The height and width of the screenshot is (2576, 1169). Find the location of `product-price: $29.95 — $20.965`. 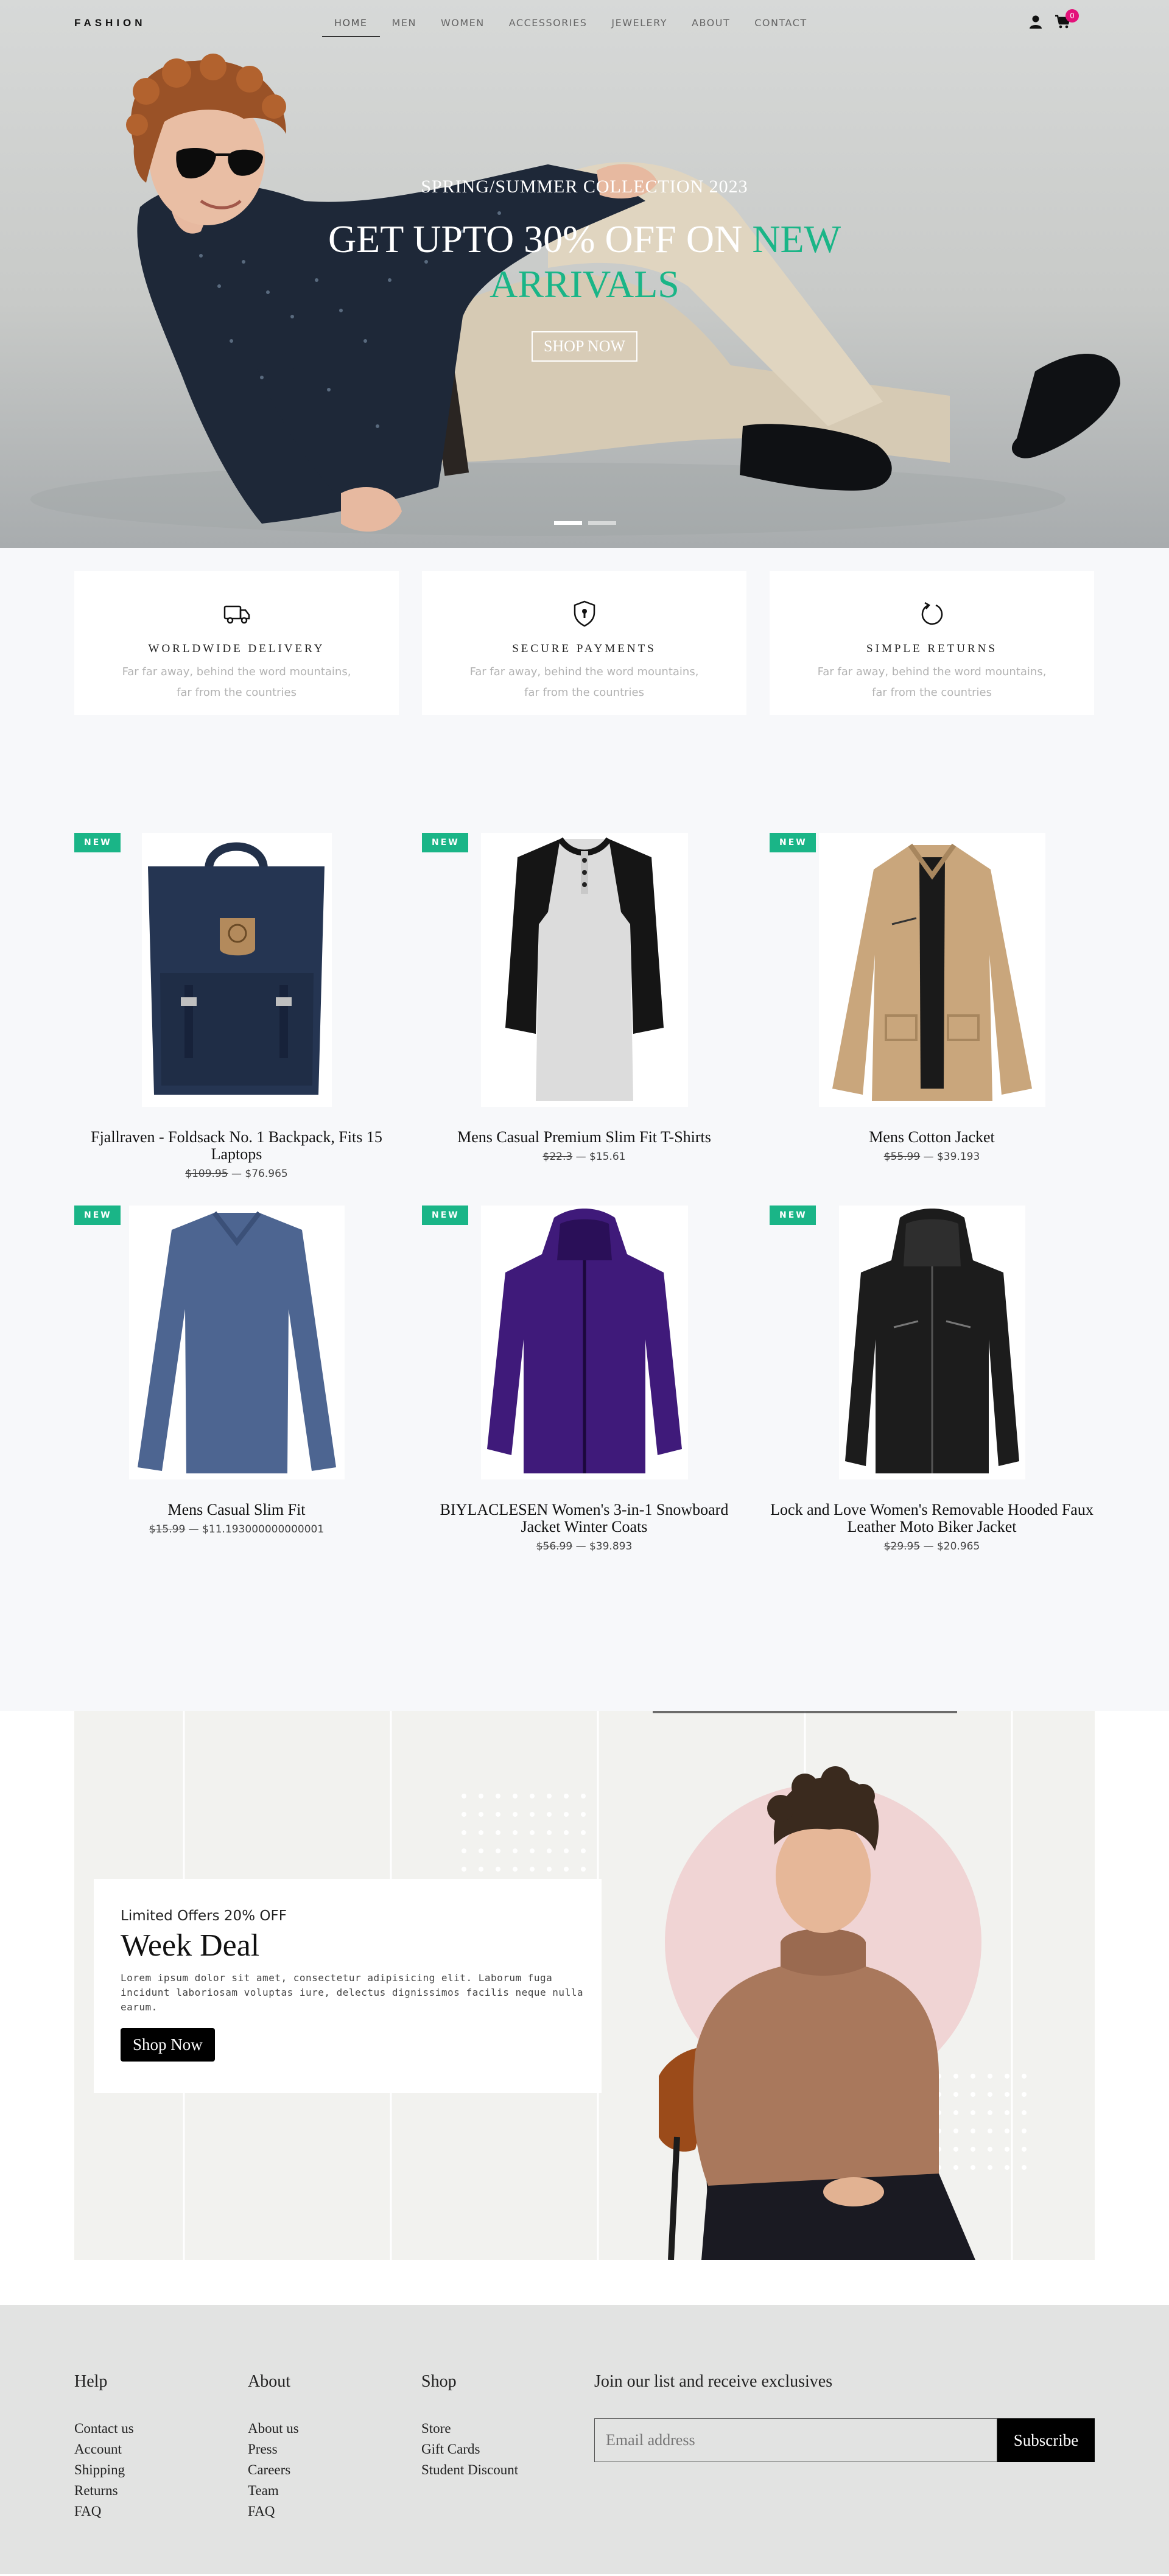

product-price: $29.95 — $20.965 is located at coordinates (932, 1546).